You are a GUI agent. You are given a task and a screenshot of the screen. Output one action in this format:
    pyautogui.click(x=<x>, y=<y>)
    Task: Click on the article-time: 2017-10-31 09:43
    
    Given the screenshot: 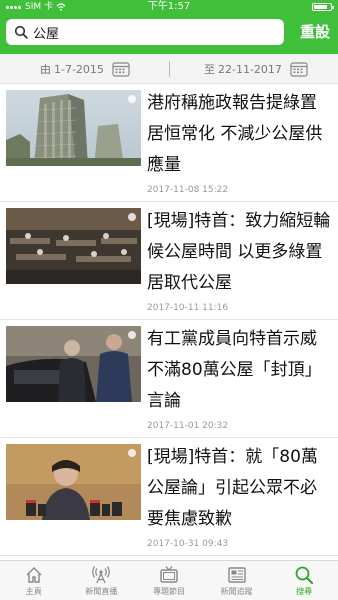 What is the action you would take?
    pyautogui.click(x=188, y=544)
    